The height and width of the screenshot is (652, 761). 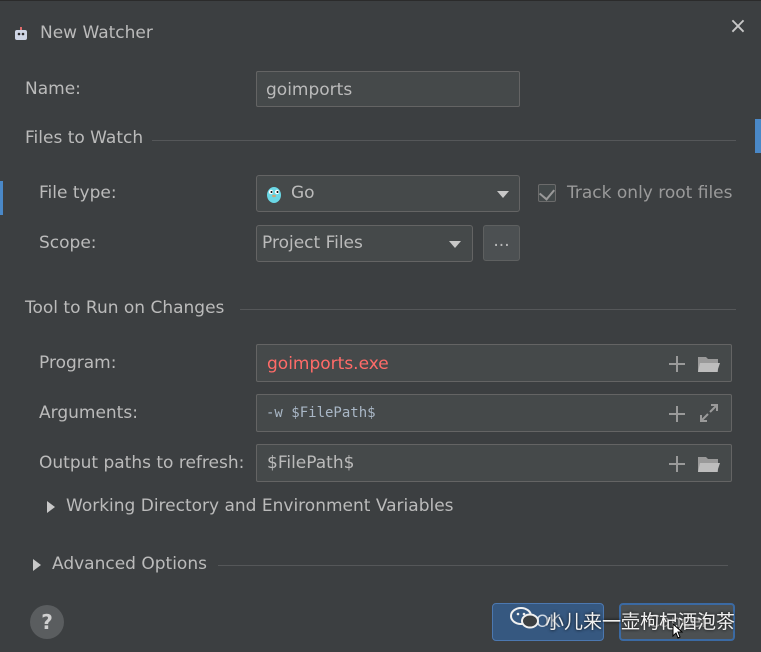 What do you see at coordinates (96, 33) in the screenshot?
I see `dialog-title: New Watcher` at bounding box center [96, 33].